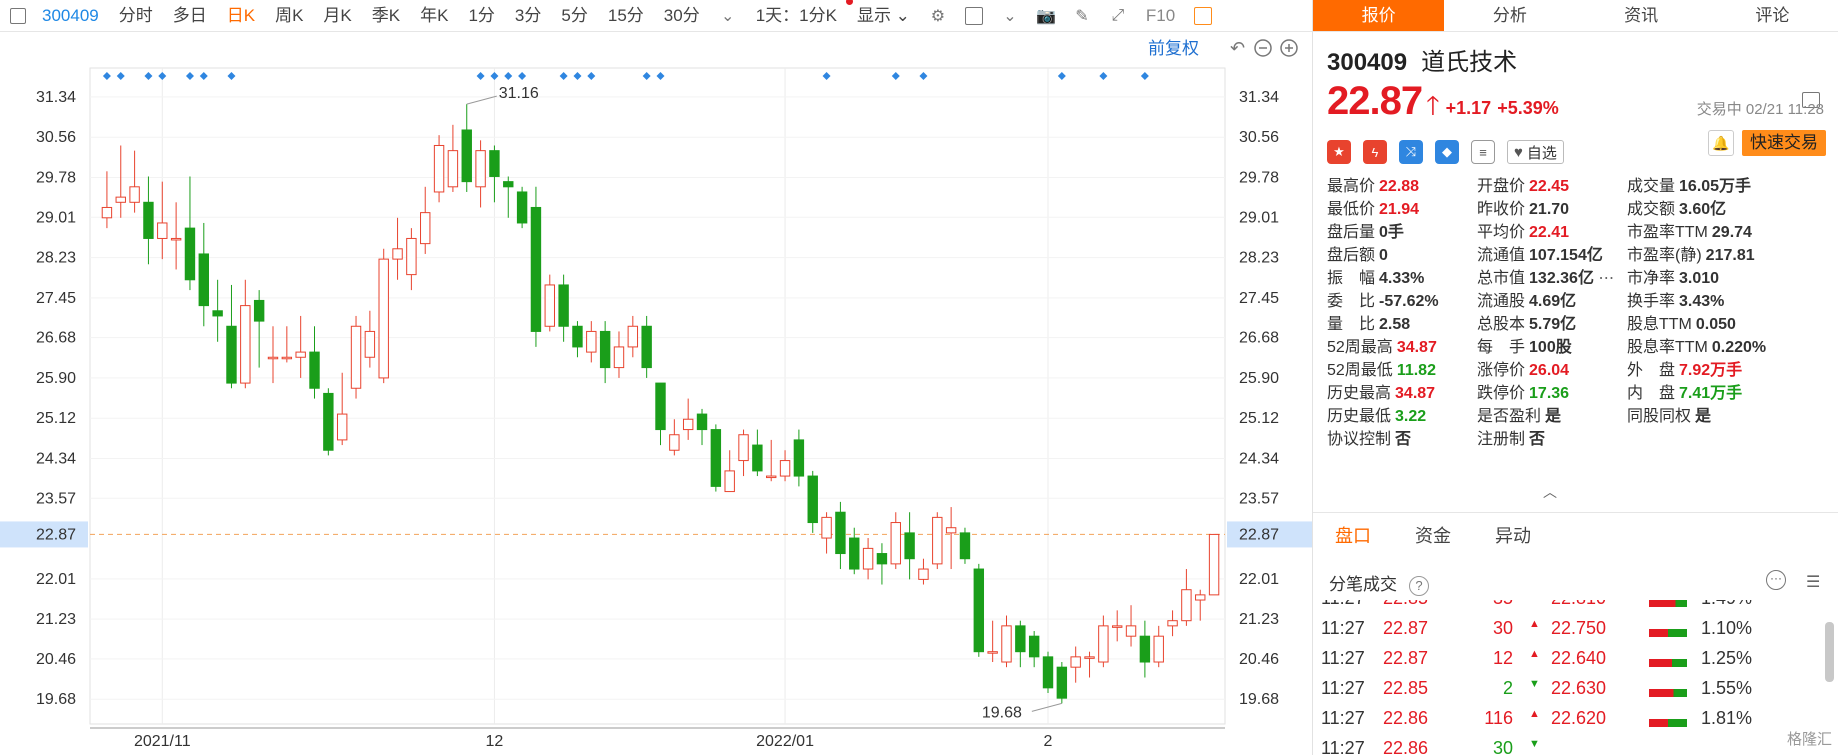 The height and width of the screenshot is (755, 1838). I want to click on lightning-icon: ϟ, so click(1375, 152).